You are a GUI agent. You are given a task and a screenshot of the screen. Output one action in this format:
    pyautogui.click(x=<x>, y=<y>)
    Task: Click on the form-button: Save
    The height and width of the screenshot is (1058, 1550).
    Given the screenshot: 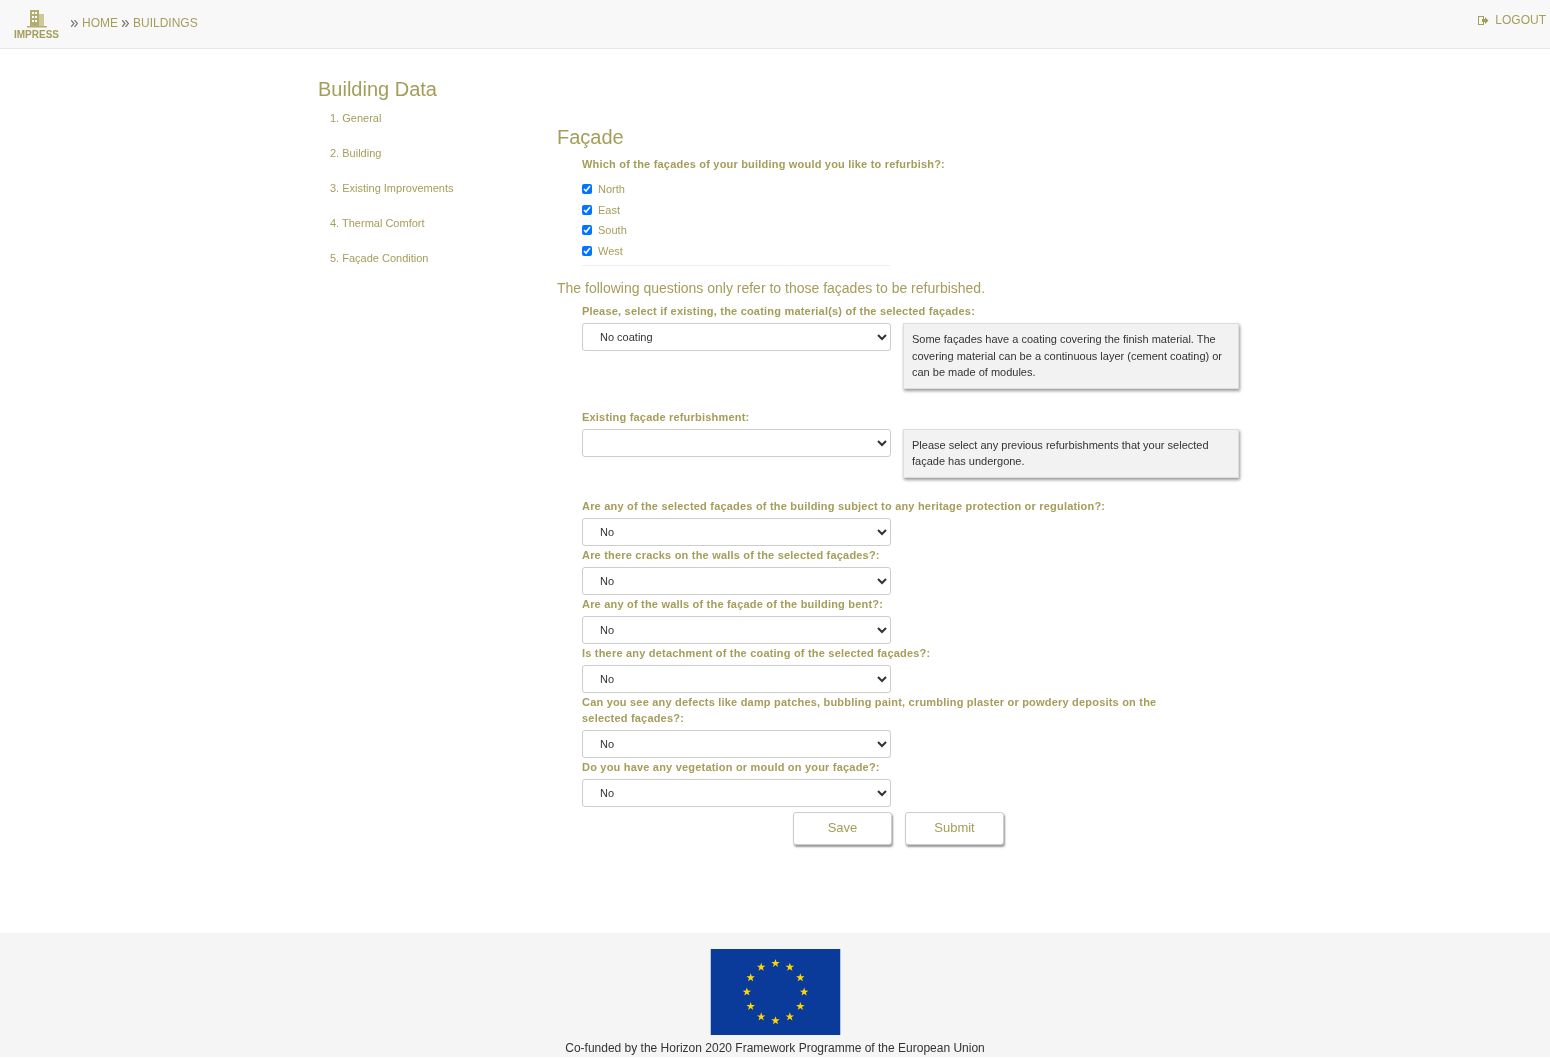 What is the action you would take?
    pyautogui.click(x=842, y=828)
    